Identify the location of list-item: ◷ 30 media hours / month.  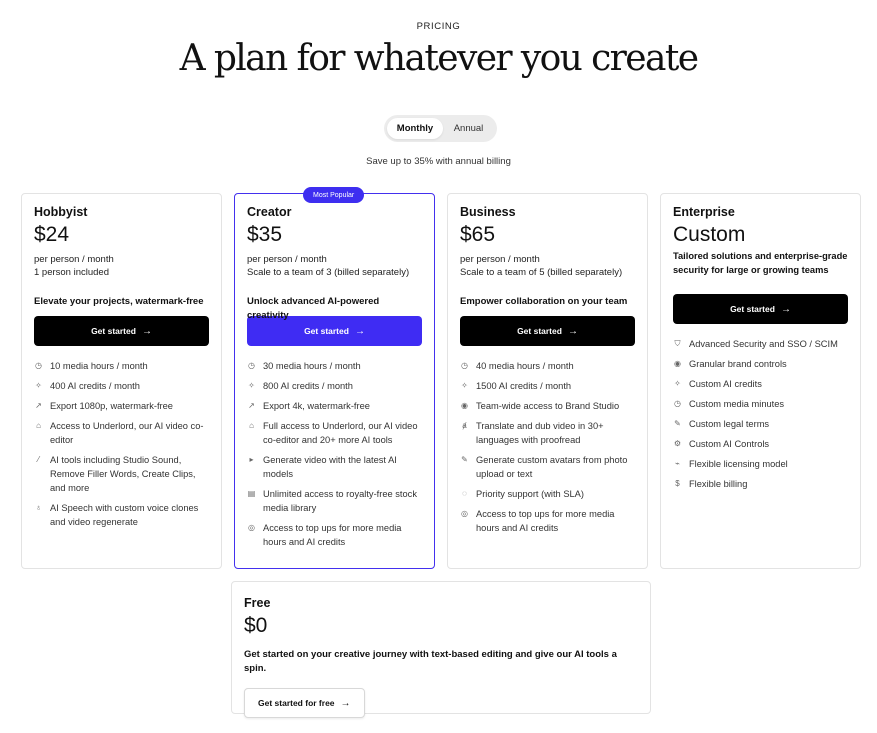
(334, 366).